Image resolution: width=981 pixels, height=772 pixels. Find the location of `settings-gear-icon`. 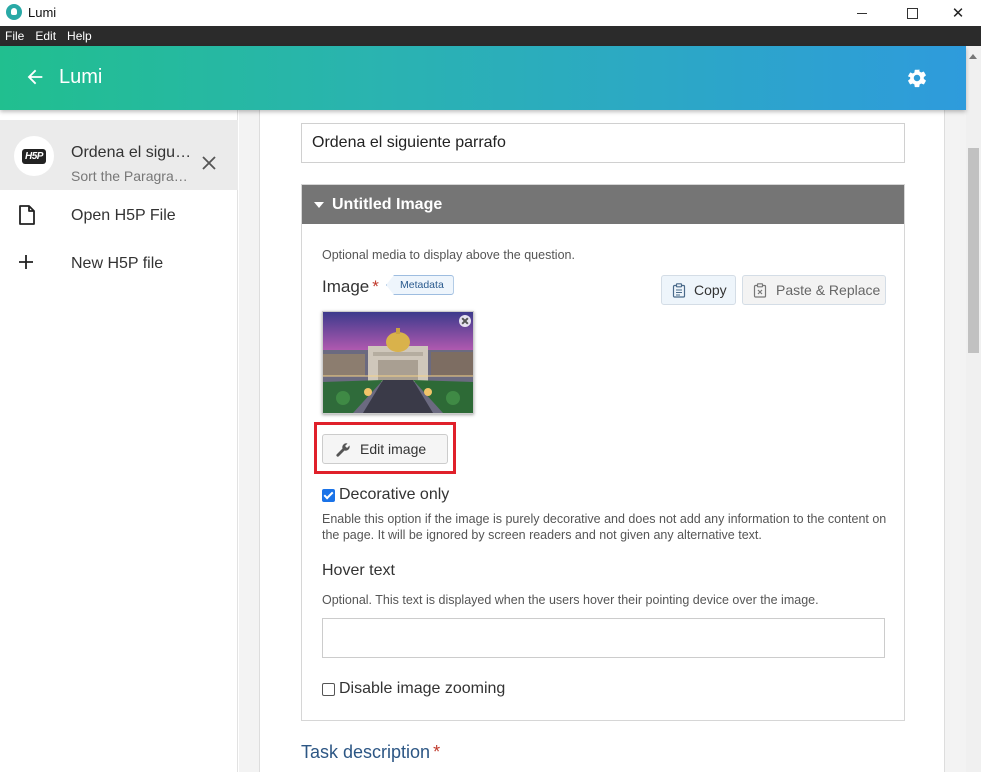

settings-gear-icon is located at coordinates (917, 78).